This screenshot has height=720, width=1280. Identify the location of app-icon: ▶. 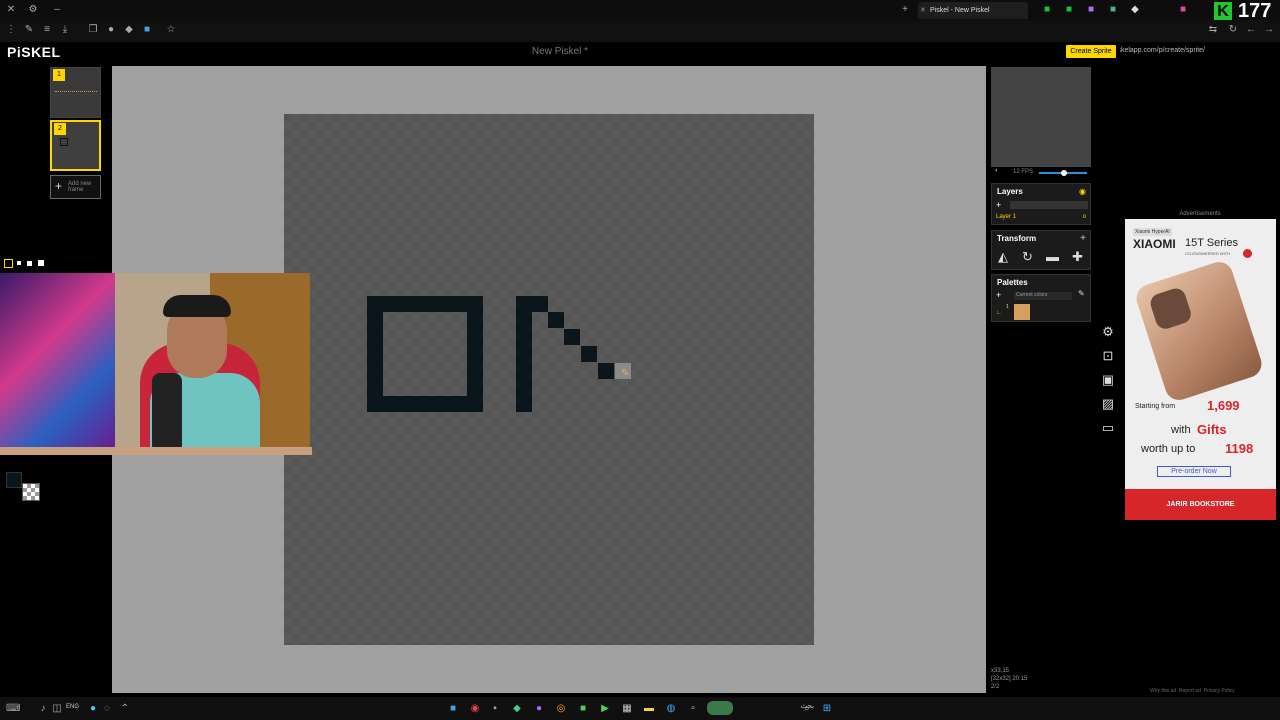
(605, 709).